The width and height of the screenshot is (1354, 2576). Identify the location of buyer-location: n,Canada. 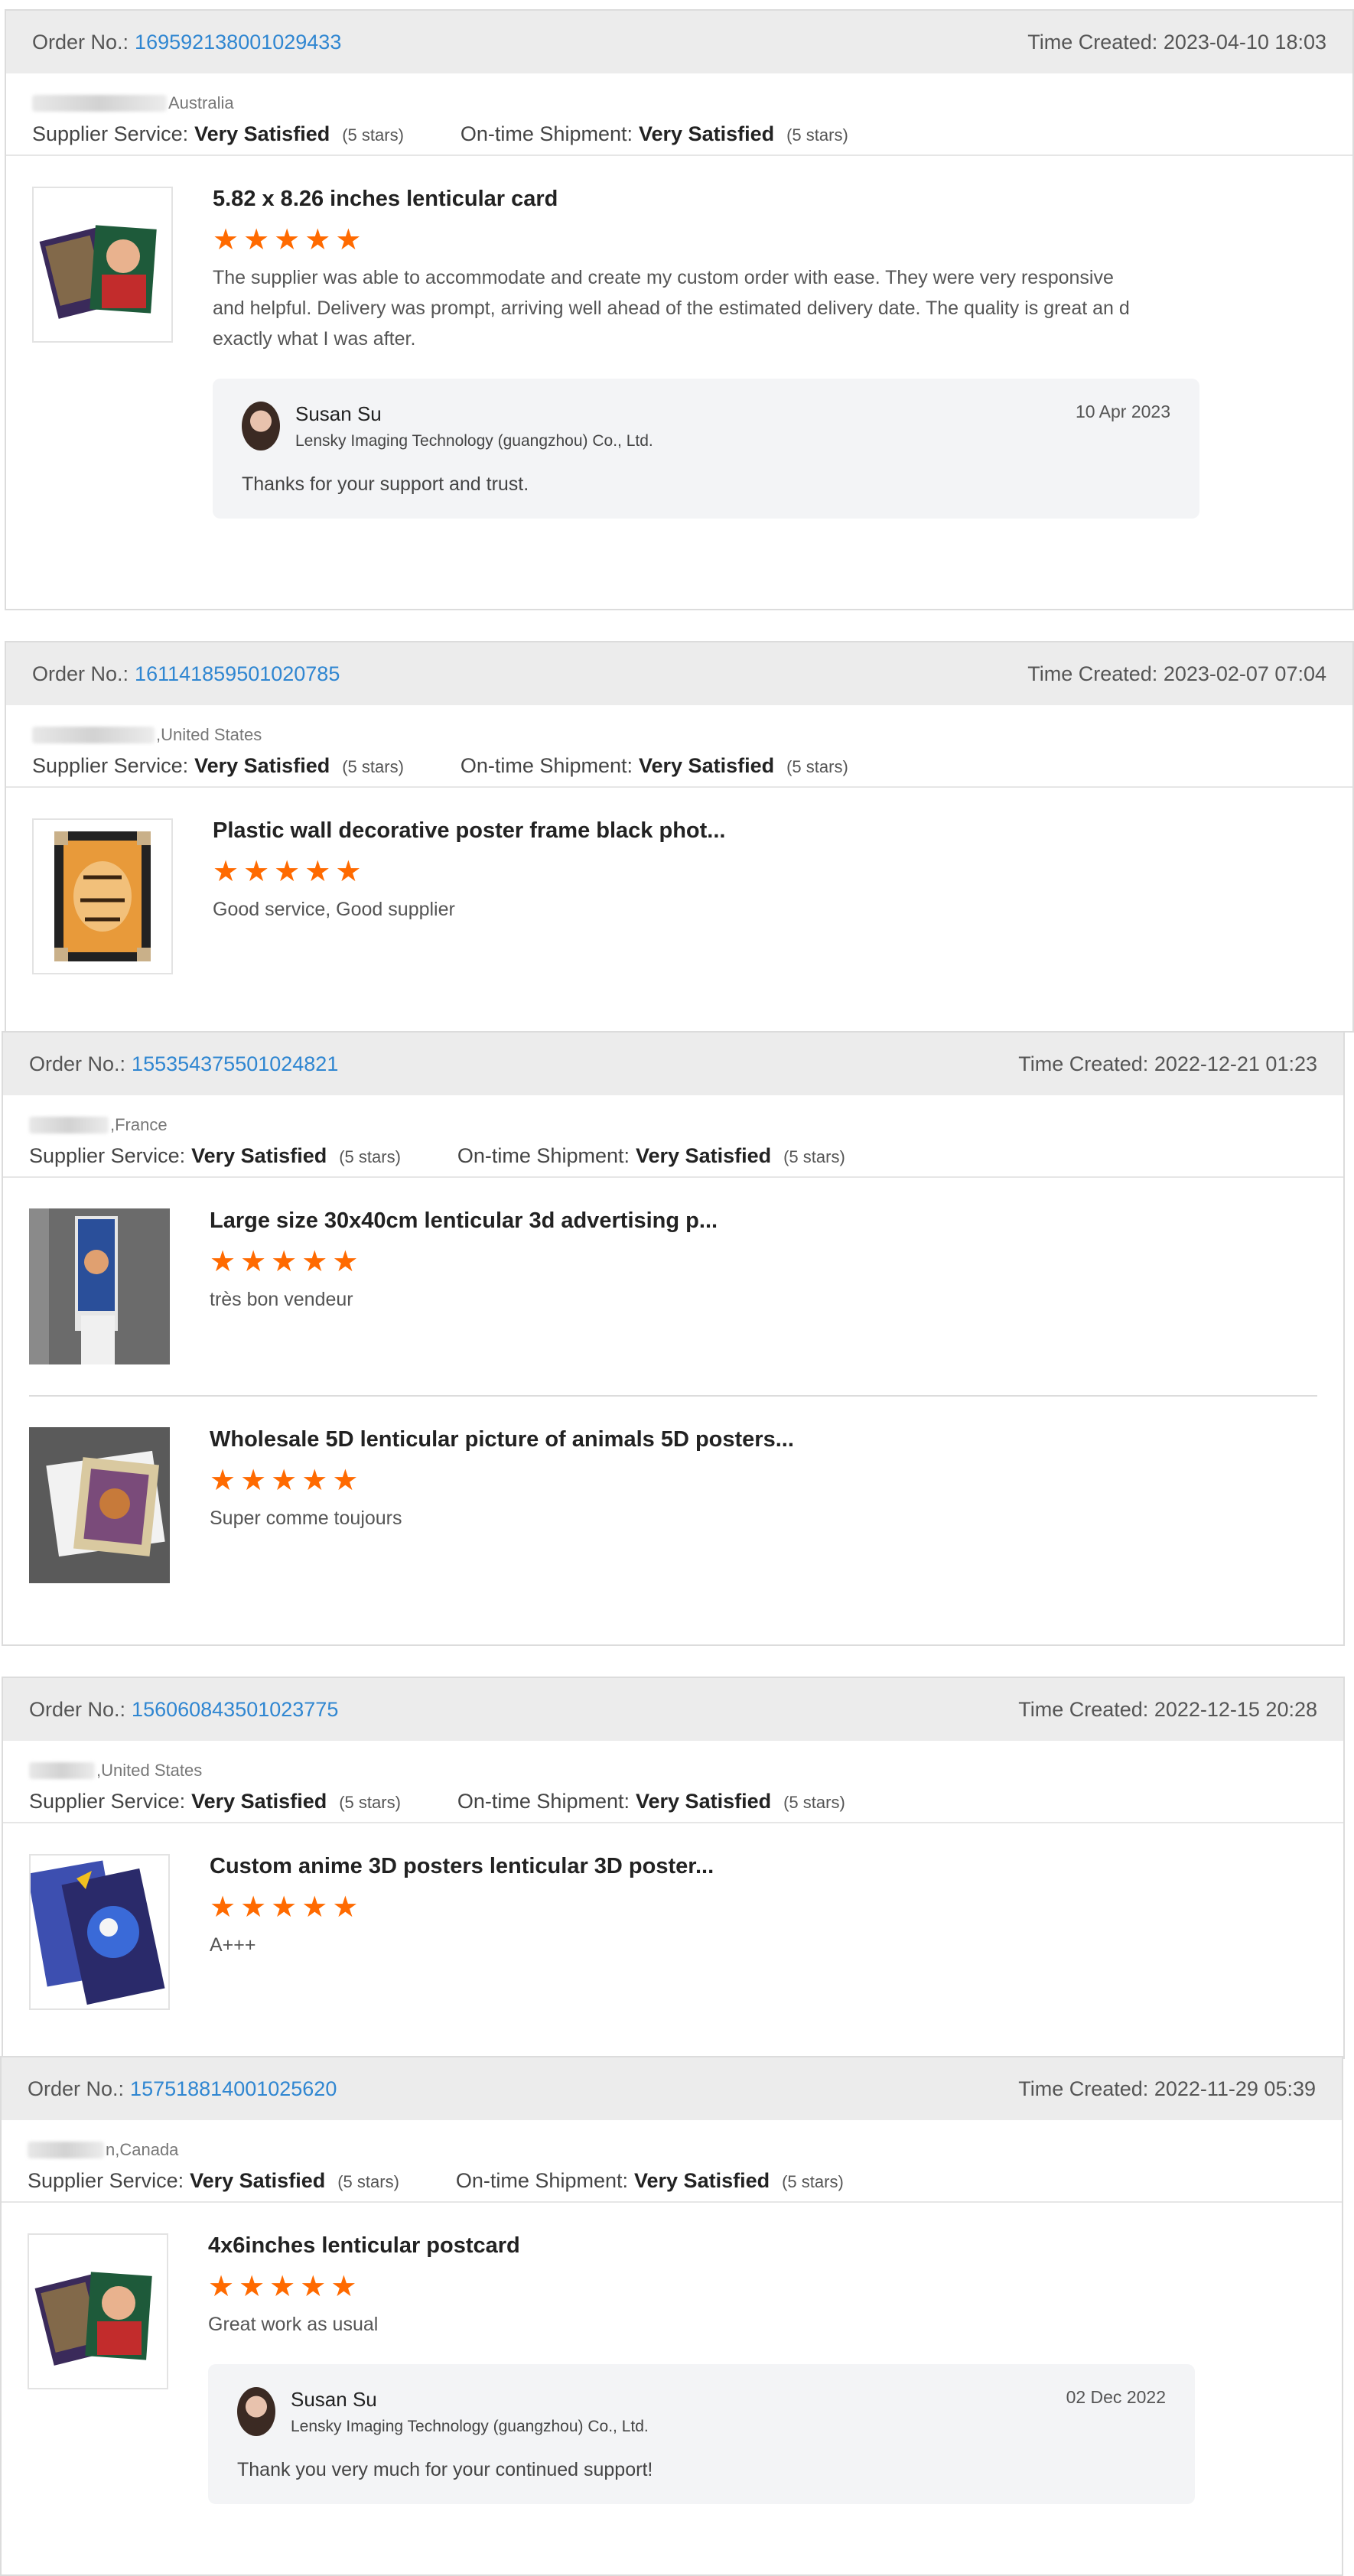
(672, 2150).